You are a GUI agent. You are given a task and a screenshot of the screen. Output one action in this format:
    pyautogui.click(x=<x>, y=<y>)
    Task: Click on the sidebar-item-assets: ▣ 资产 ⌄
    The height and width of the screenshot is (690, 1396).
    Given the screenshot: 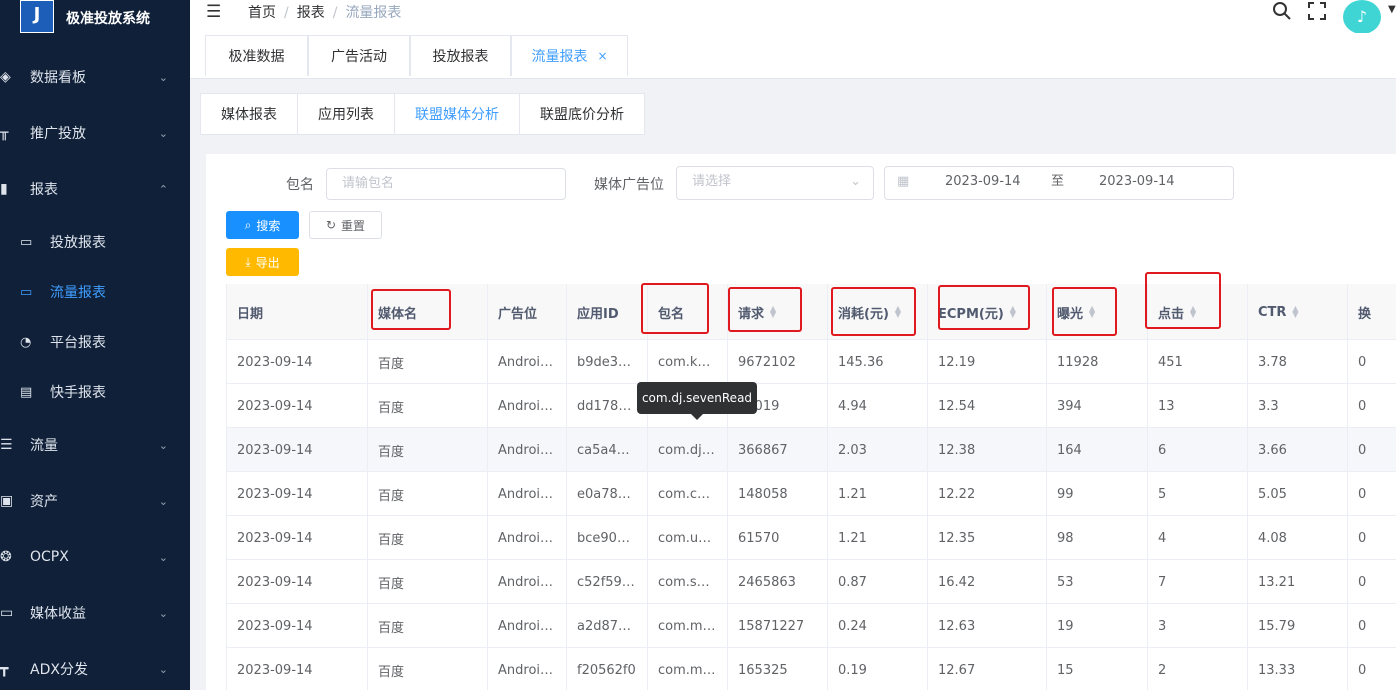 What is the action you would take?
    pyautogui.click(x=95, y=501)
    